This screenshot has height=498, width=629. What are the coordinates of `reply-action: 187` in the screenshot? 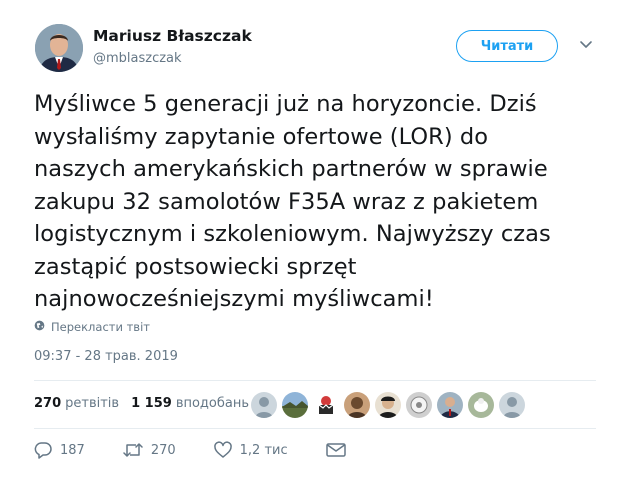 It's located at (59, 450).